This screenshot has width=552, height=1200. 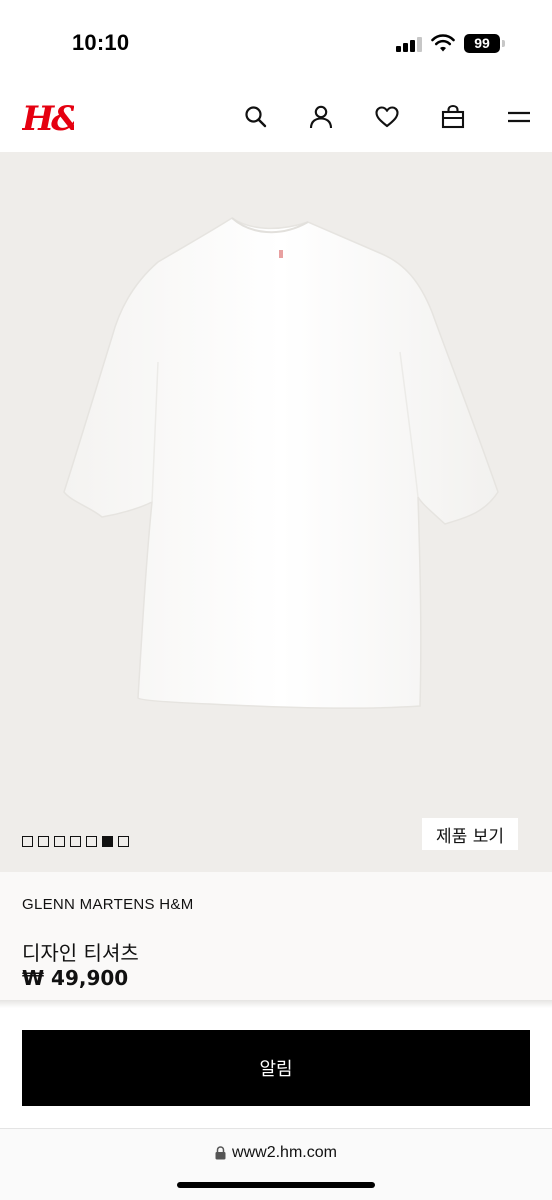 What do you see at coordinates (387, 117) in the screenshot?
I see `heart-icon` at bounding box center [387, 117].